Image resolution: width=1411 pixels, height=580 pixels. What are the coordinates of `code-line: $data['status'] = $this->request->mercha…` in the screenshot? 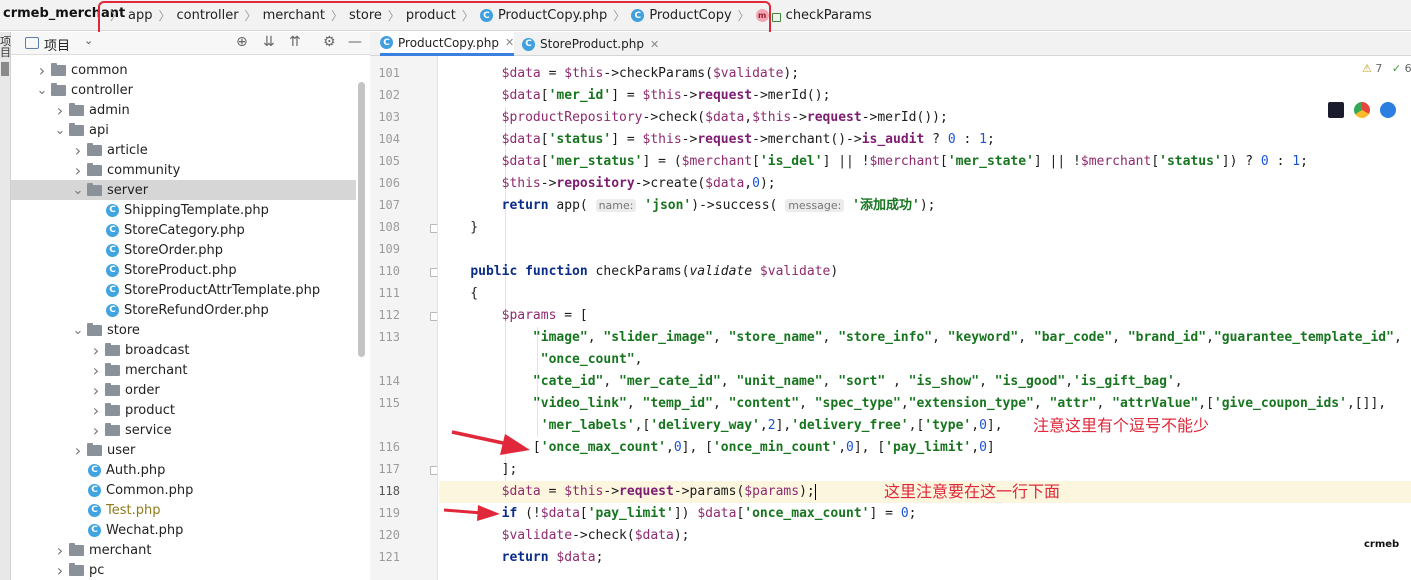 It's located at (717, 140).